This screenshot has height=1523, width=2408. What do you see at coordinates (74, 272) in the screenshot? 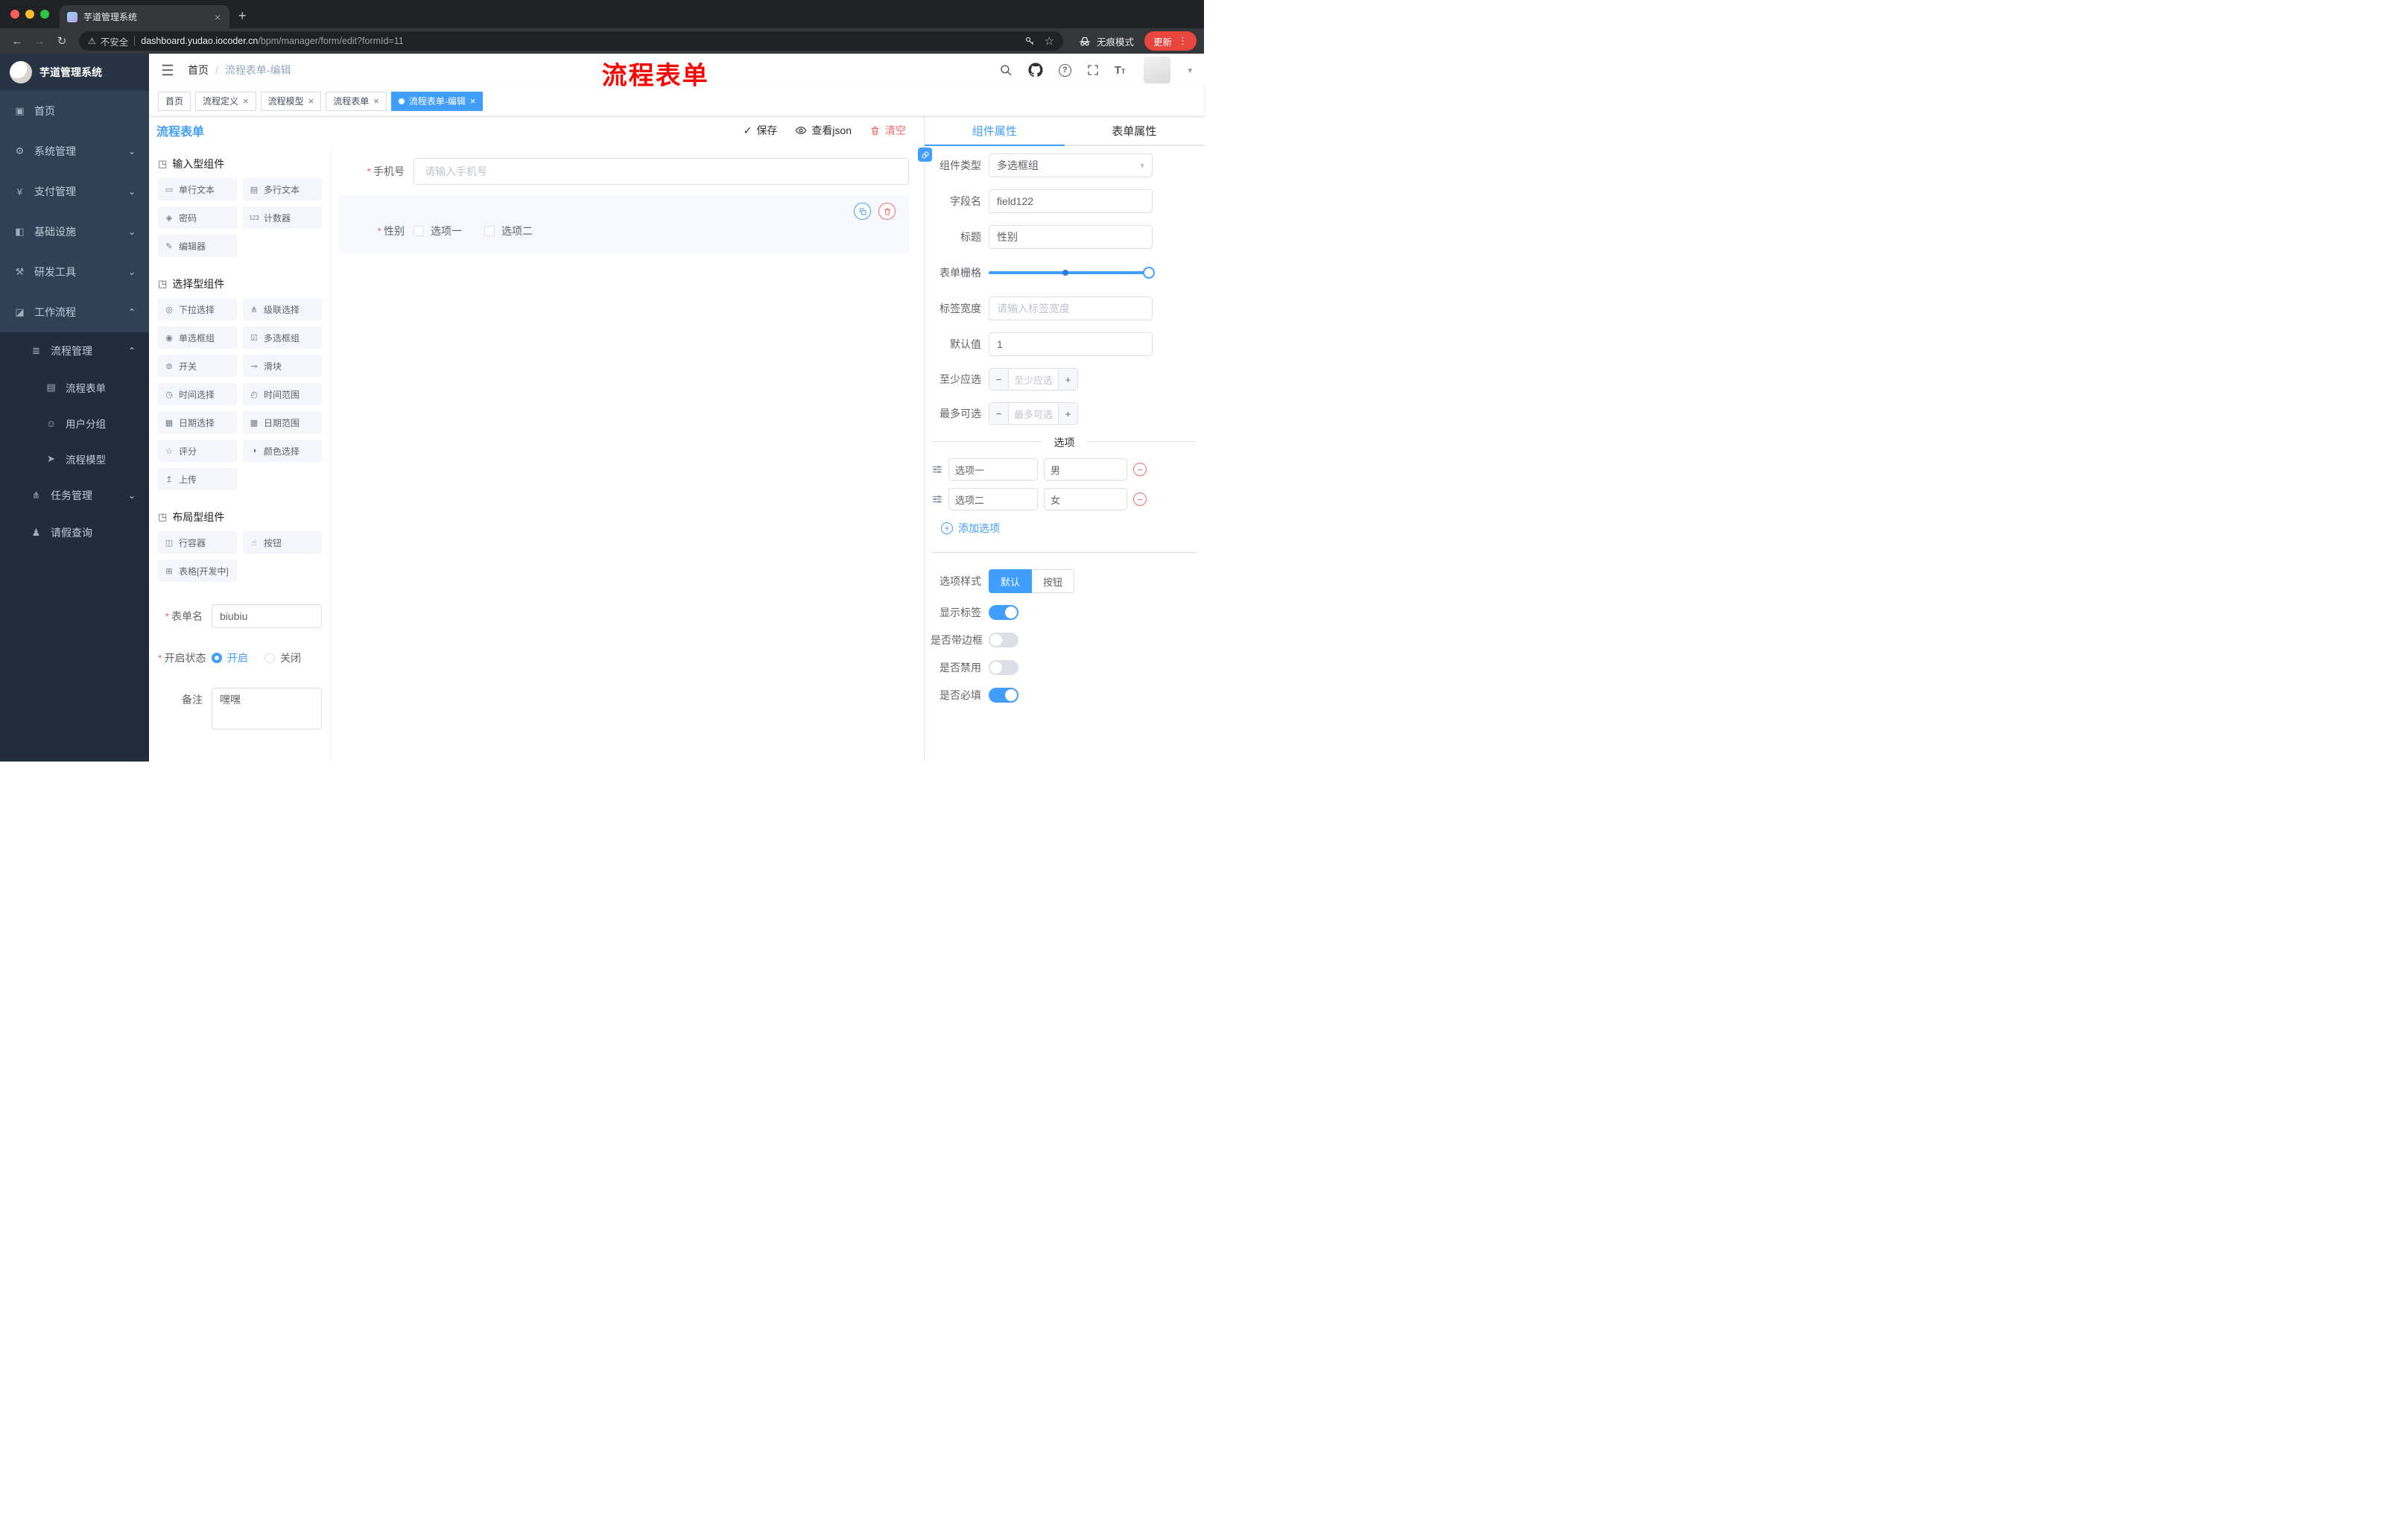
I see `sidebar-item-dev-tools: ⚒ 研发工具 ⌄` at bounding box center [74, 272].